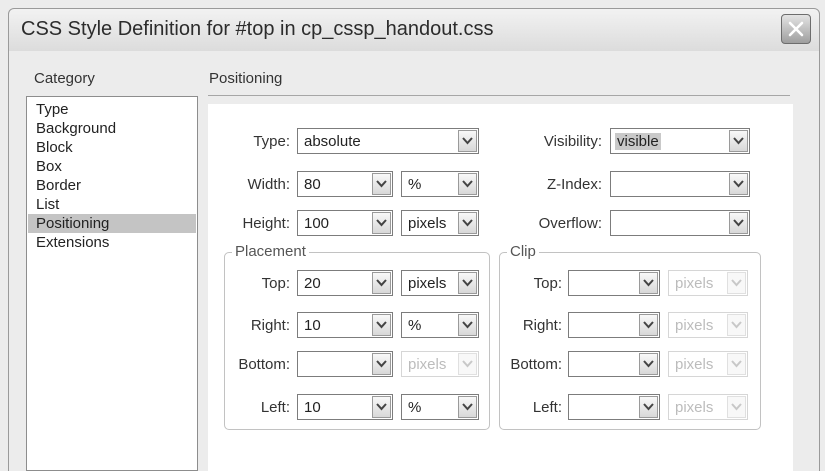  Describe the element at coordinates (415, 184) in the screenshot. I see `width-unit-value: %` at that location.